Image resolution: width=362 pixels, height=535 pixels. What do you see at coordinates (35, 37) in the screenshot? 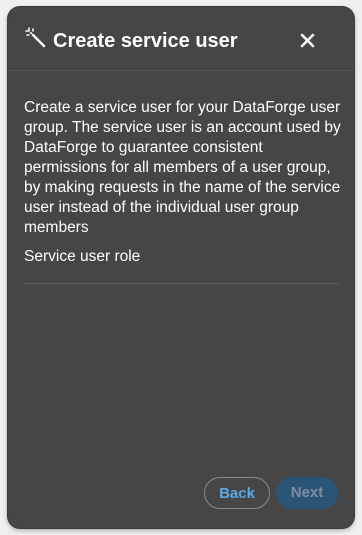
I see `magic-wand-icon` at bounding box center [35, 37].